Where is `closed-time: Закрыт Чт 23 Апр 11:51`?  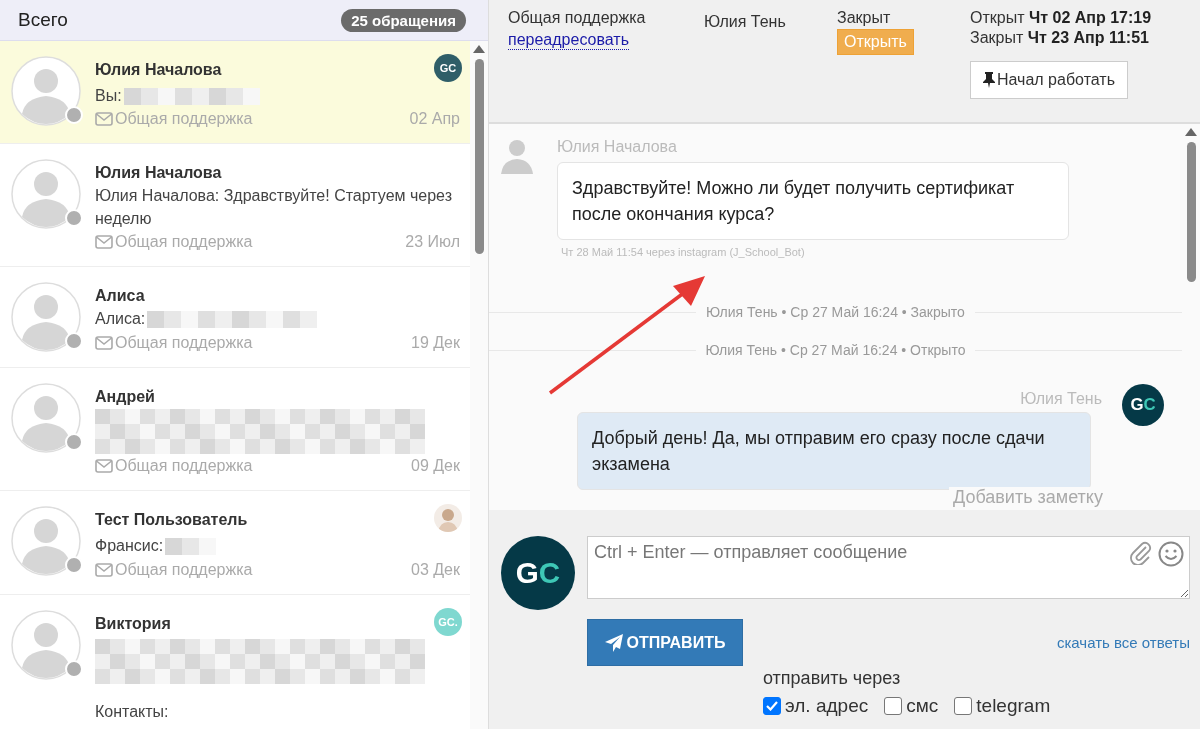
closed-time: Закрыт Чт 23 Апр 11:51 is located at coordinates (1059, 38).